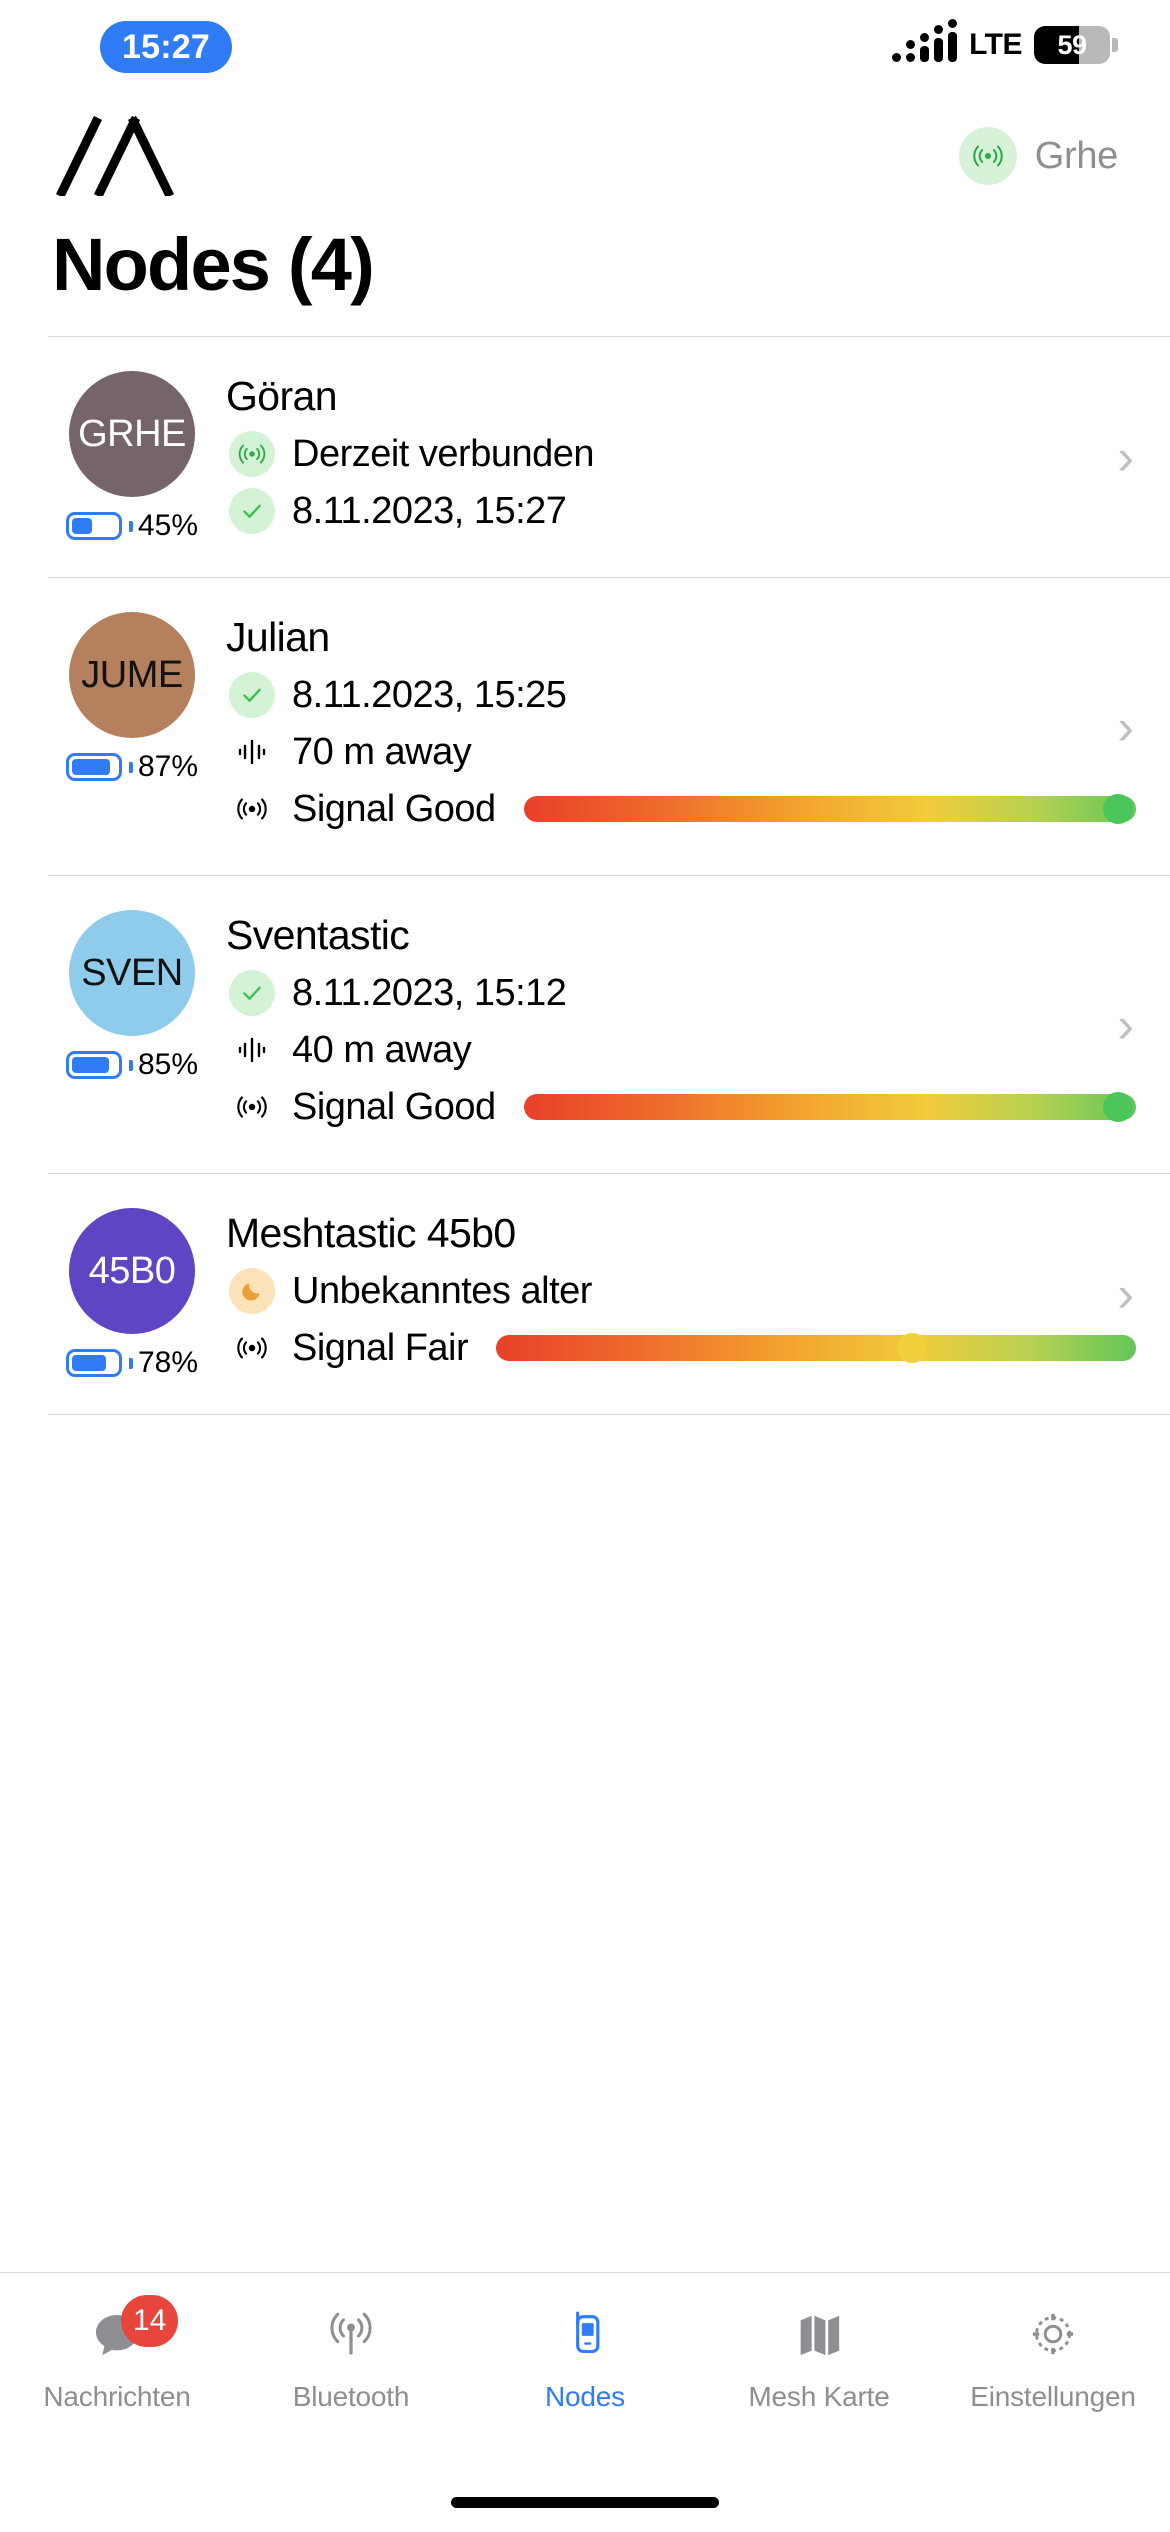 This screenshot has width=1170, height=2532. What do you see at coordinates (132, 1271) in the screenshot?
I see `avatar: 45B0` at bounding box center [132, 1271].